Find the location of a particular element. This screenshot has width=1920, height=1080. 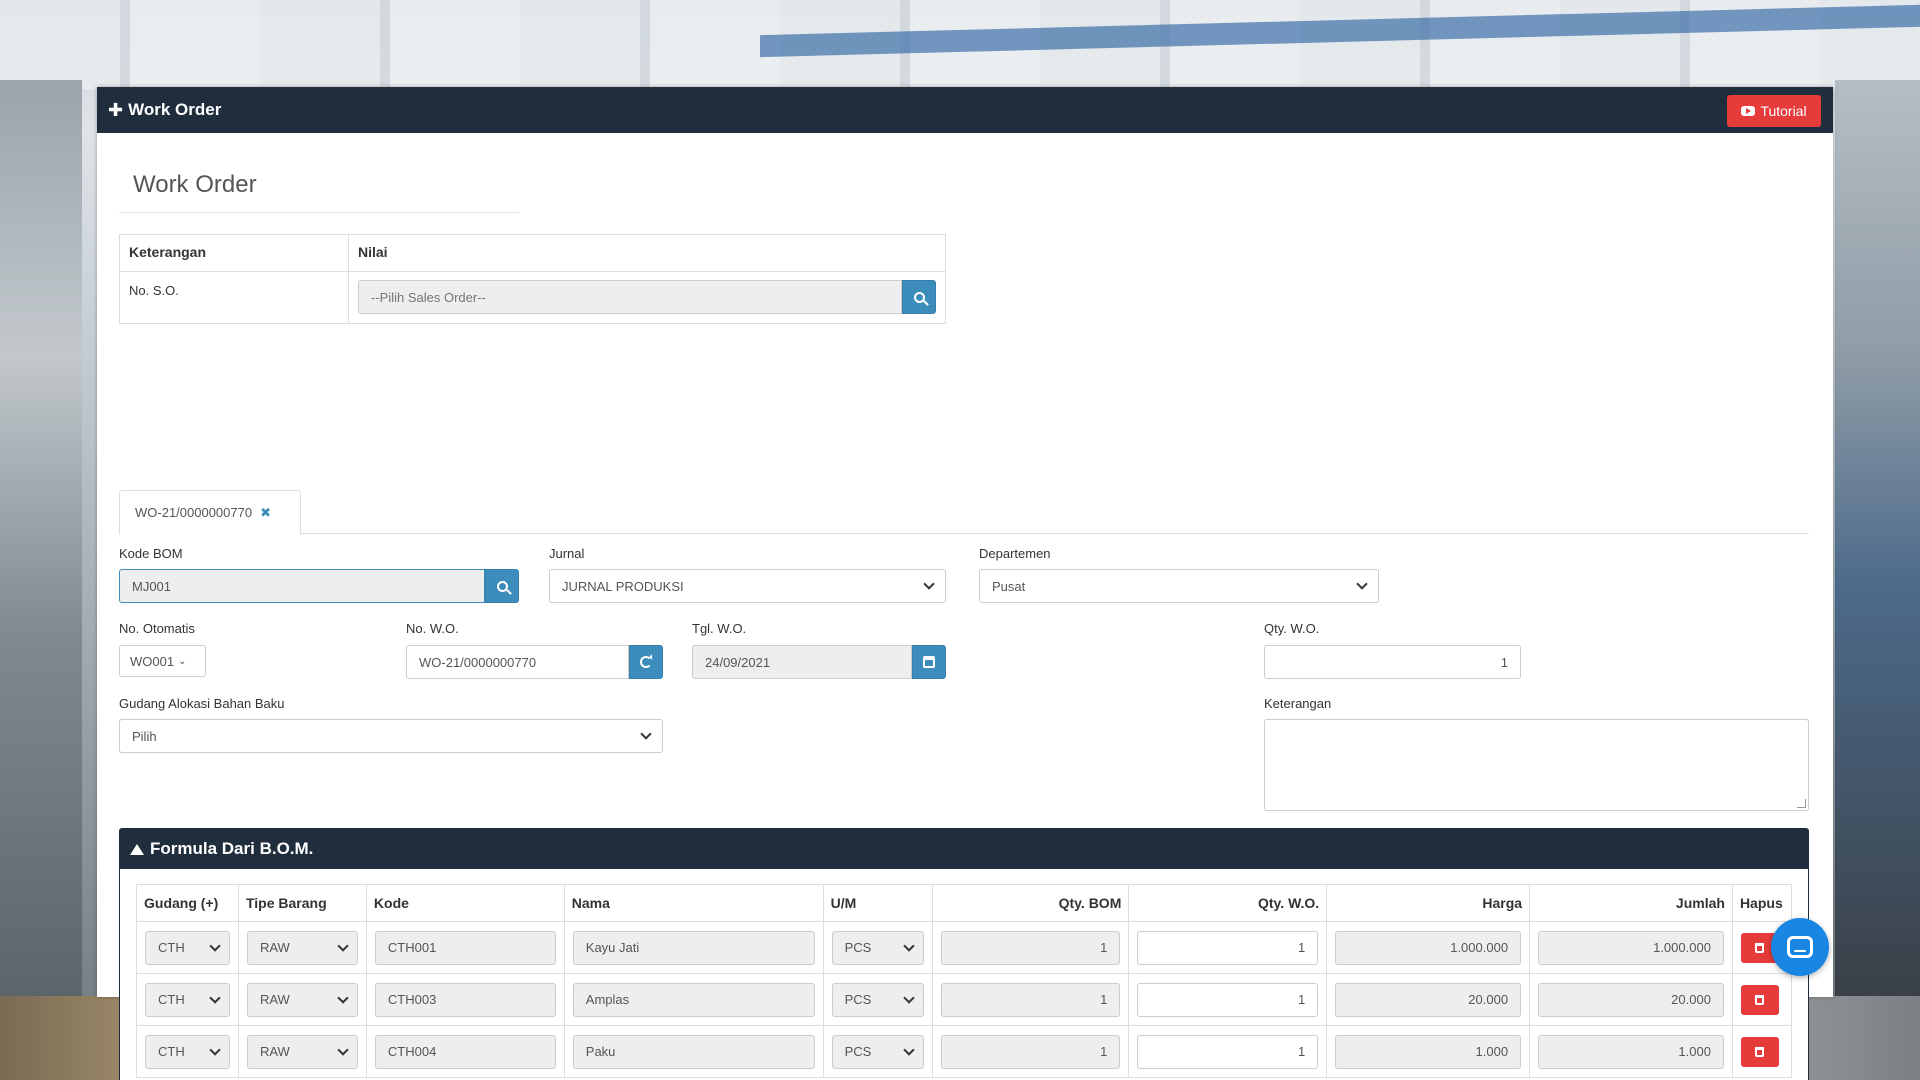

background-left is located at coordinates (41, 540).